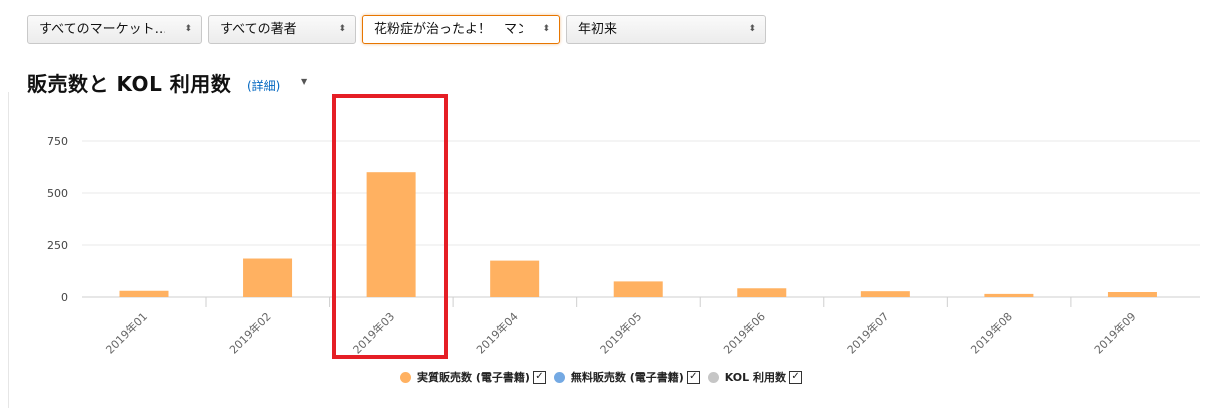 The width and height of the screenshot is (1220, 408). I want to click on x-tick-label: 2019年06, so click(744, 332).